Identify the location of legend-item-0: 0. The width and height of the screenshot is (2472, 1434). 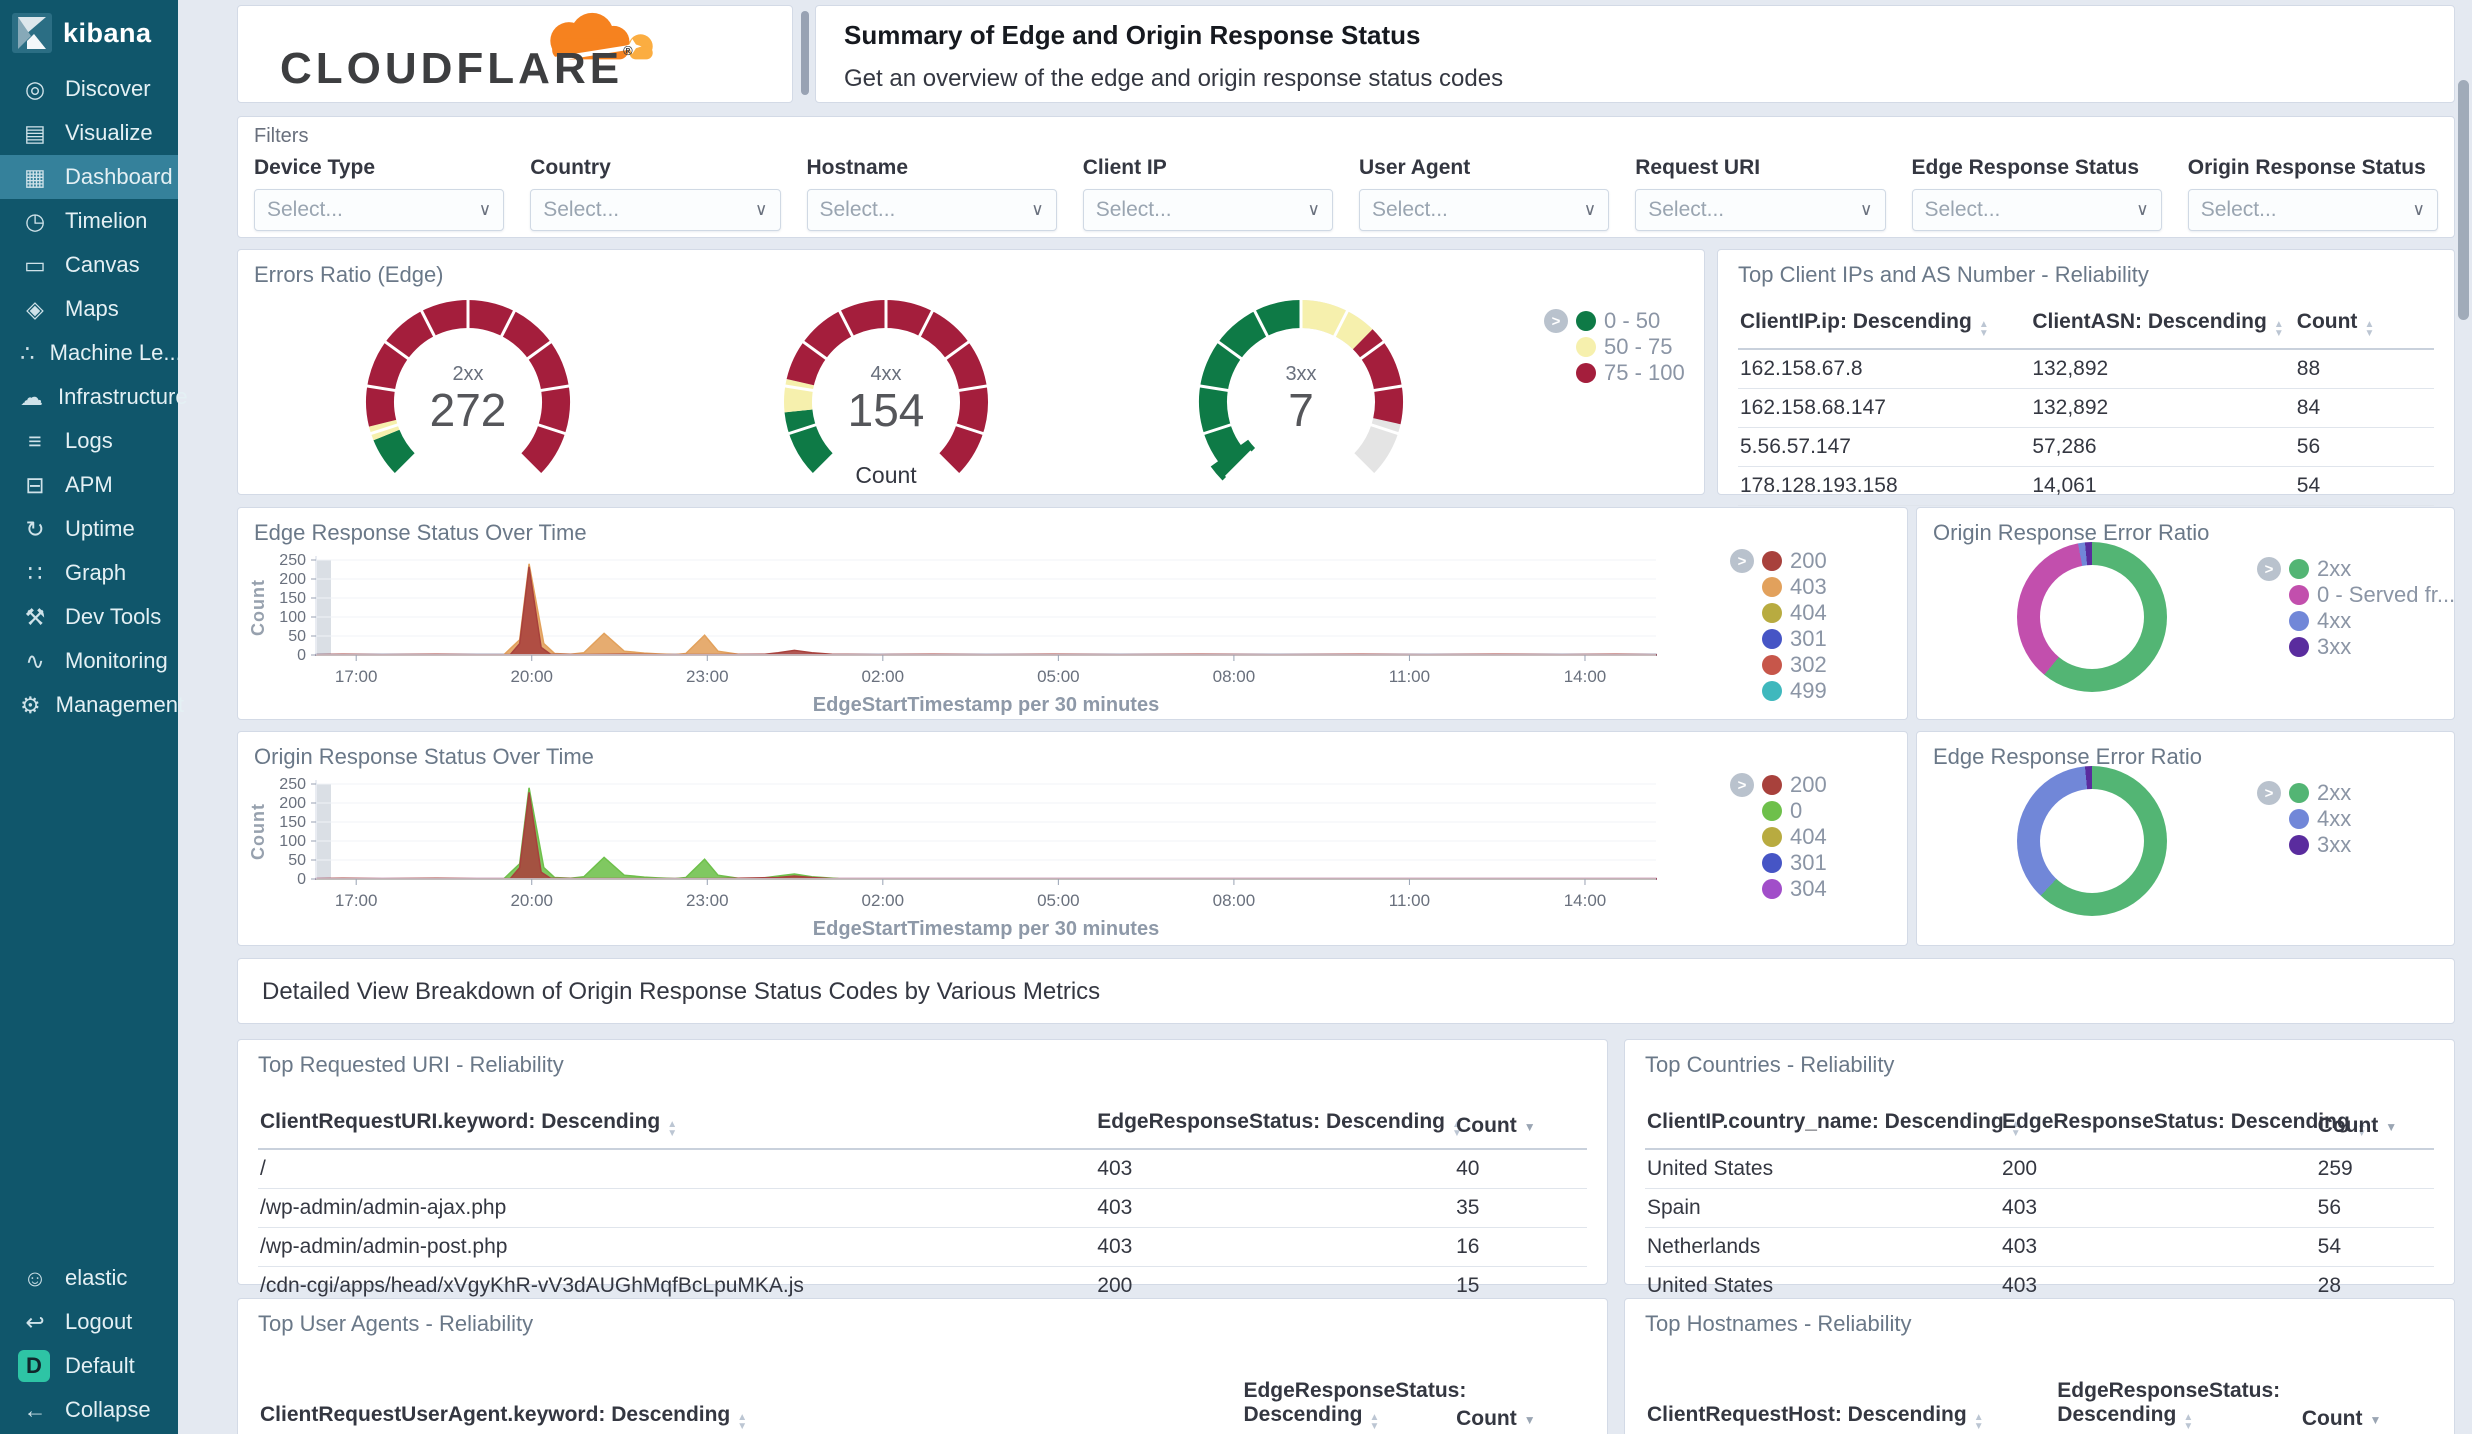
(1778, 811).